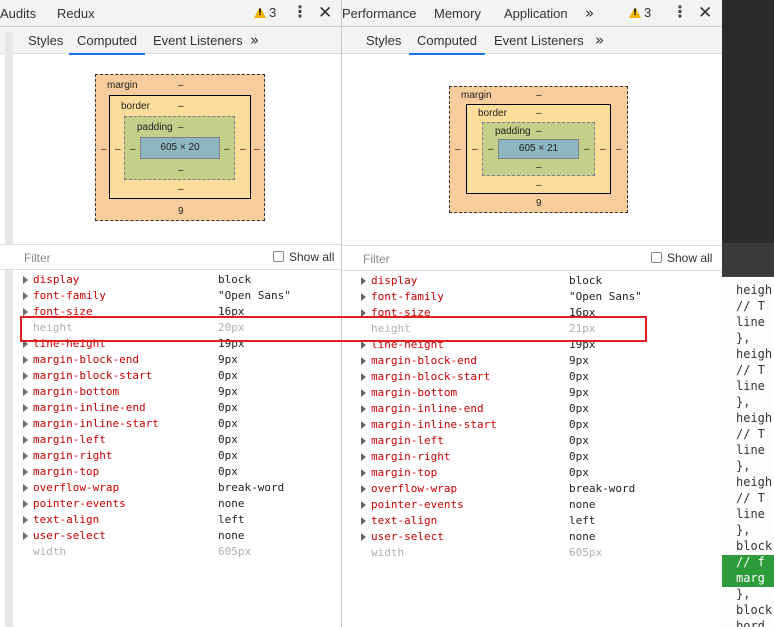 The height and width of the screenshot is (627, 774). What do you see at coordinates (536, 13) in the screenshot?
I see `tab-application: Application` at bounding box center [536, 13].